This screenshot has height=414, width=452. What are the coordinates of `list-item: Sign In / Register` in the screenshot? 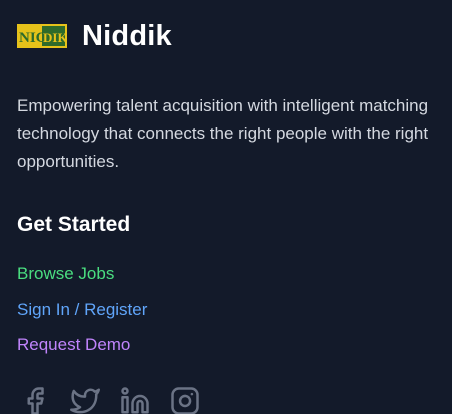 It's located at (82, 315).